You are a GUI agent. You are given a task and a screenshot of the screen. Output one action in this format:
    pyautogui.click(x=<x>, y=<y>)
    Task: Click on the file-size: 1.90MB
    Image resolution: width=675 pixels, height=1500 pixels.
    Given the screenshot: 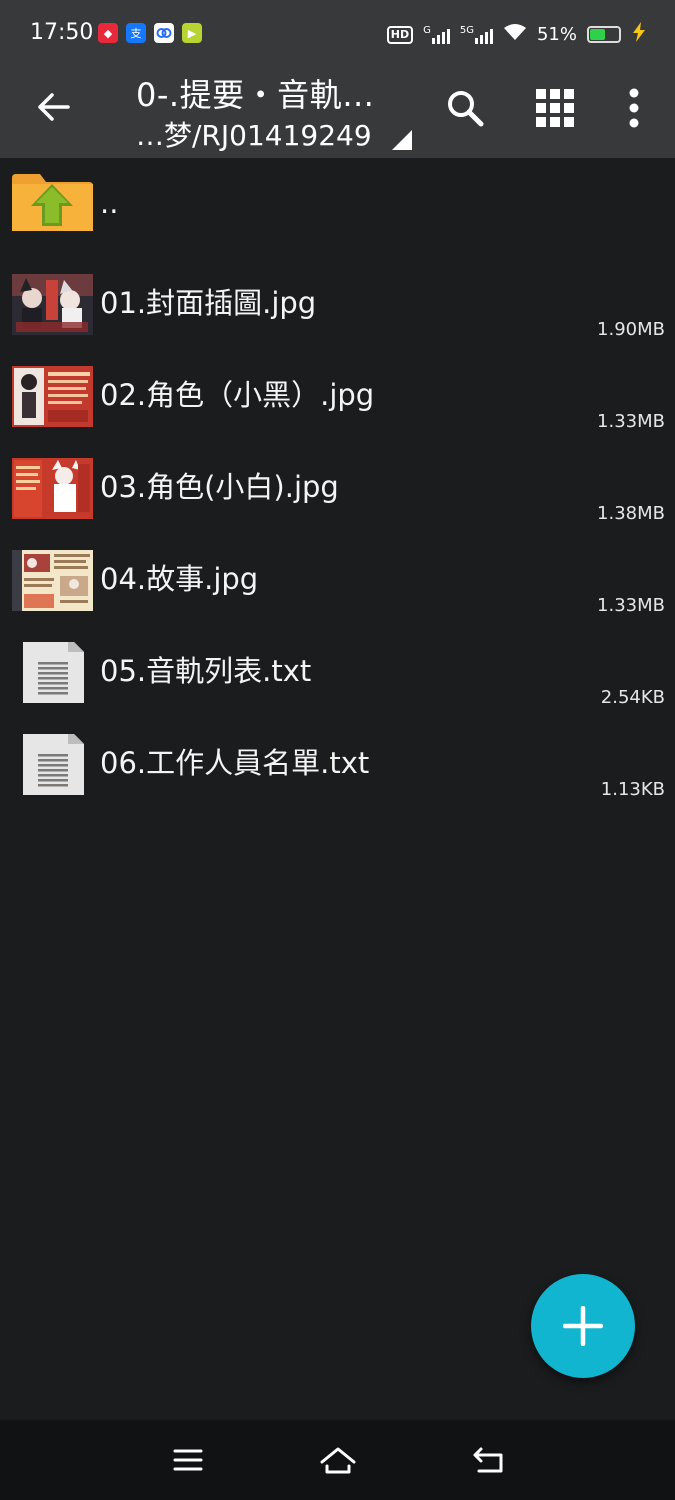 What is the action you would take?
    pyautogui.click(x=631, y=329)
    